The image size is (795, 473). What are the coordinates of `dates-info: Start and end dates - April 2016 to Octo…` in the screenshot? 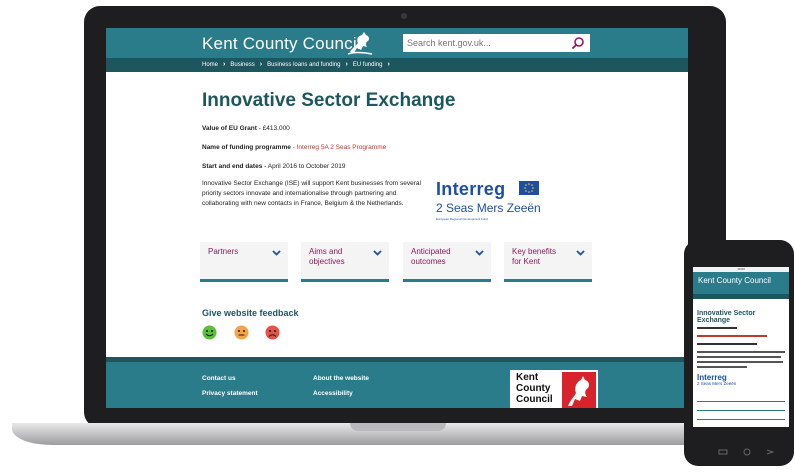 It's located at (273, 166).